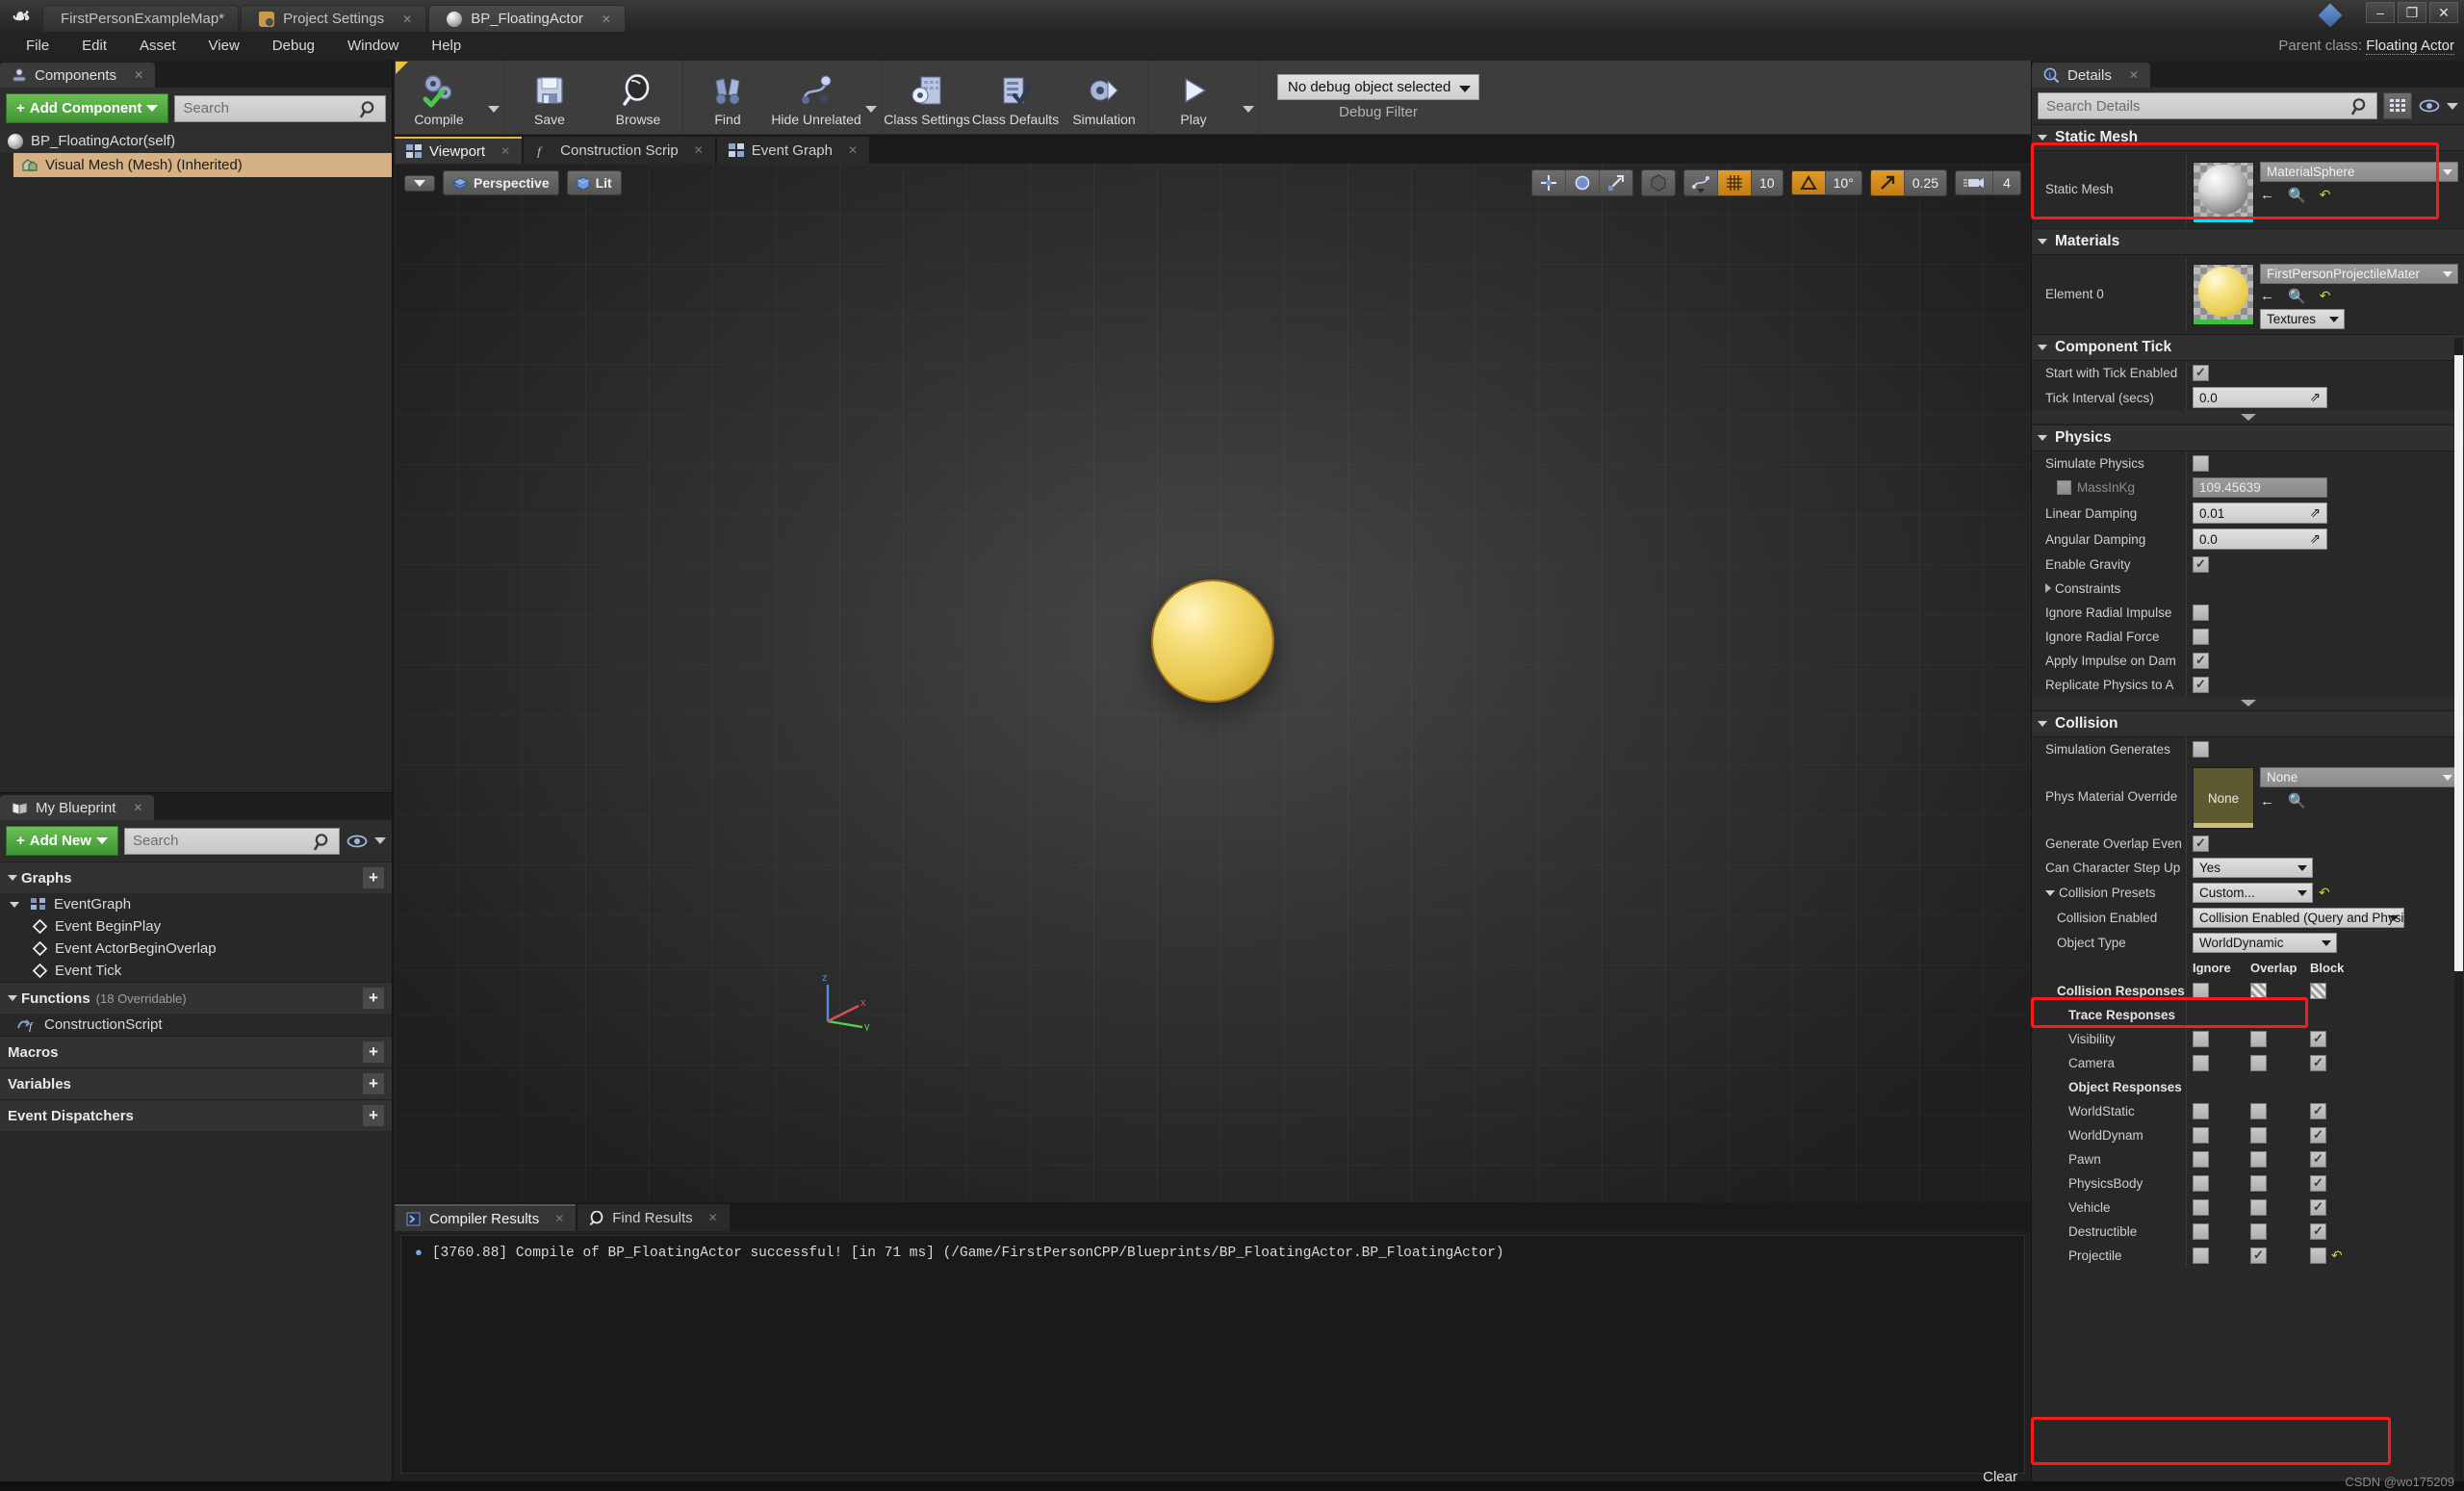 The image size is (2464, 1491). Describe the element at coordinates (2359, 273) in the screenshot. I see `material-asset-select: FirstPersonProjectileMater` at that location.